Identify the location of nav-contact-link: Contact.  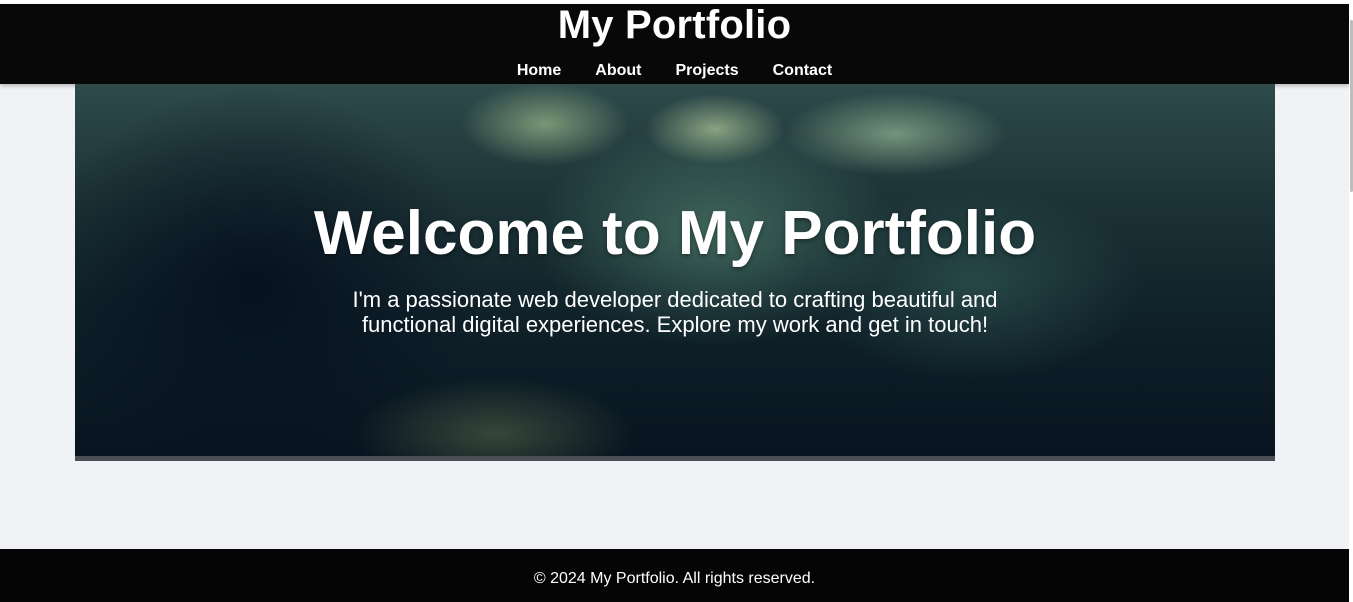
(803, 71).